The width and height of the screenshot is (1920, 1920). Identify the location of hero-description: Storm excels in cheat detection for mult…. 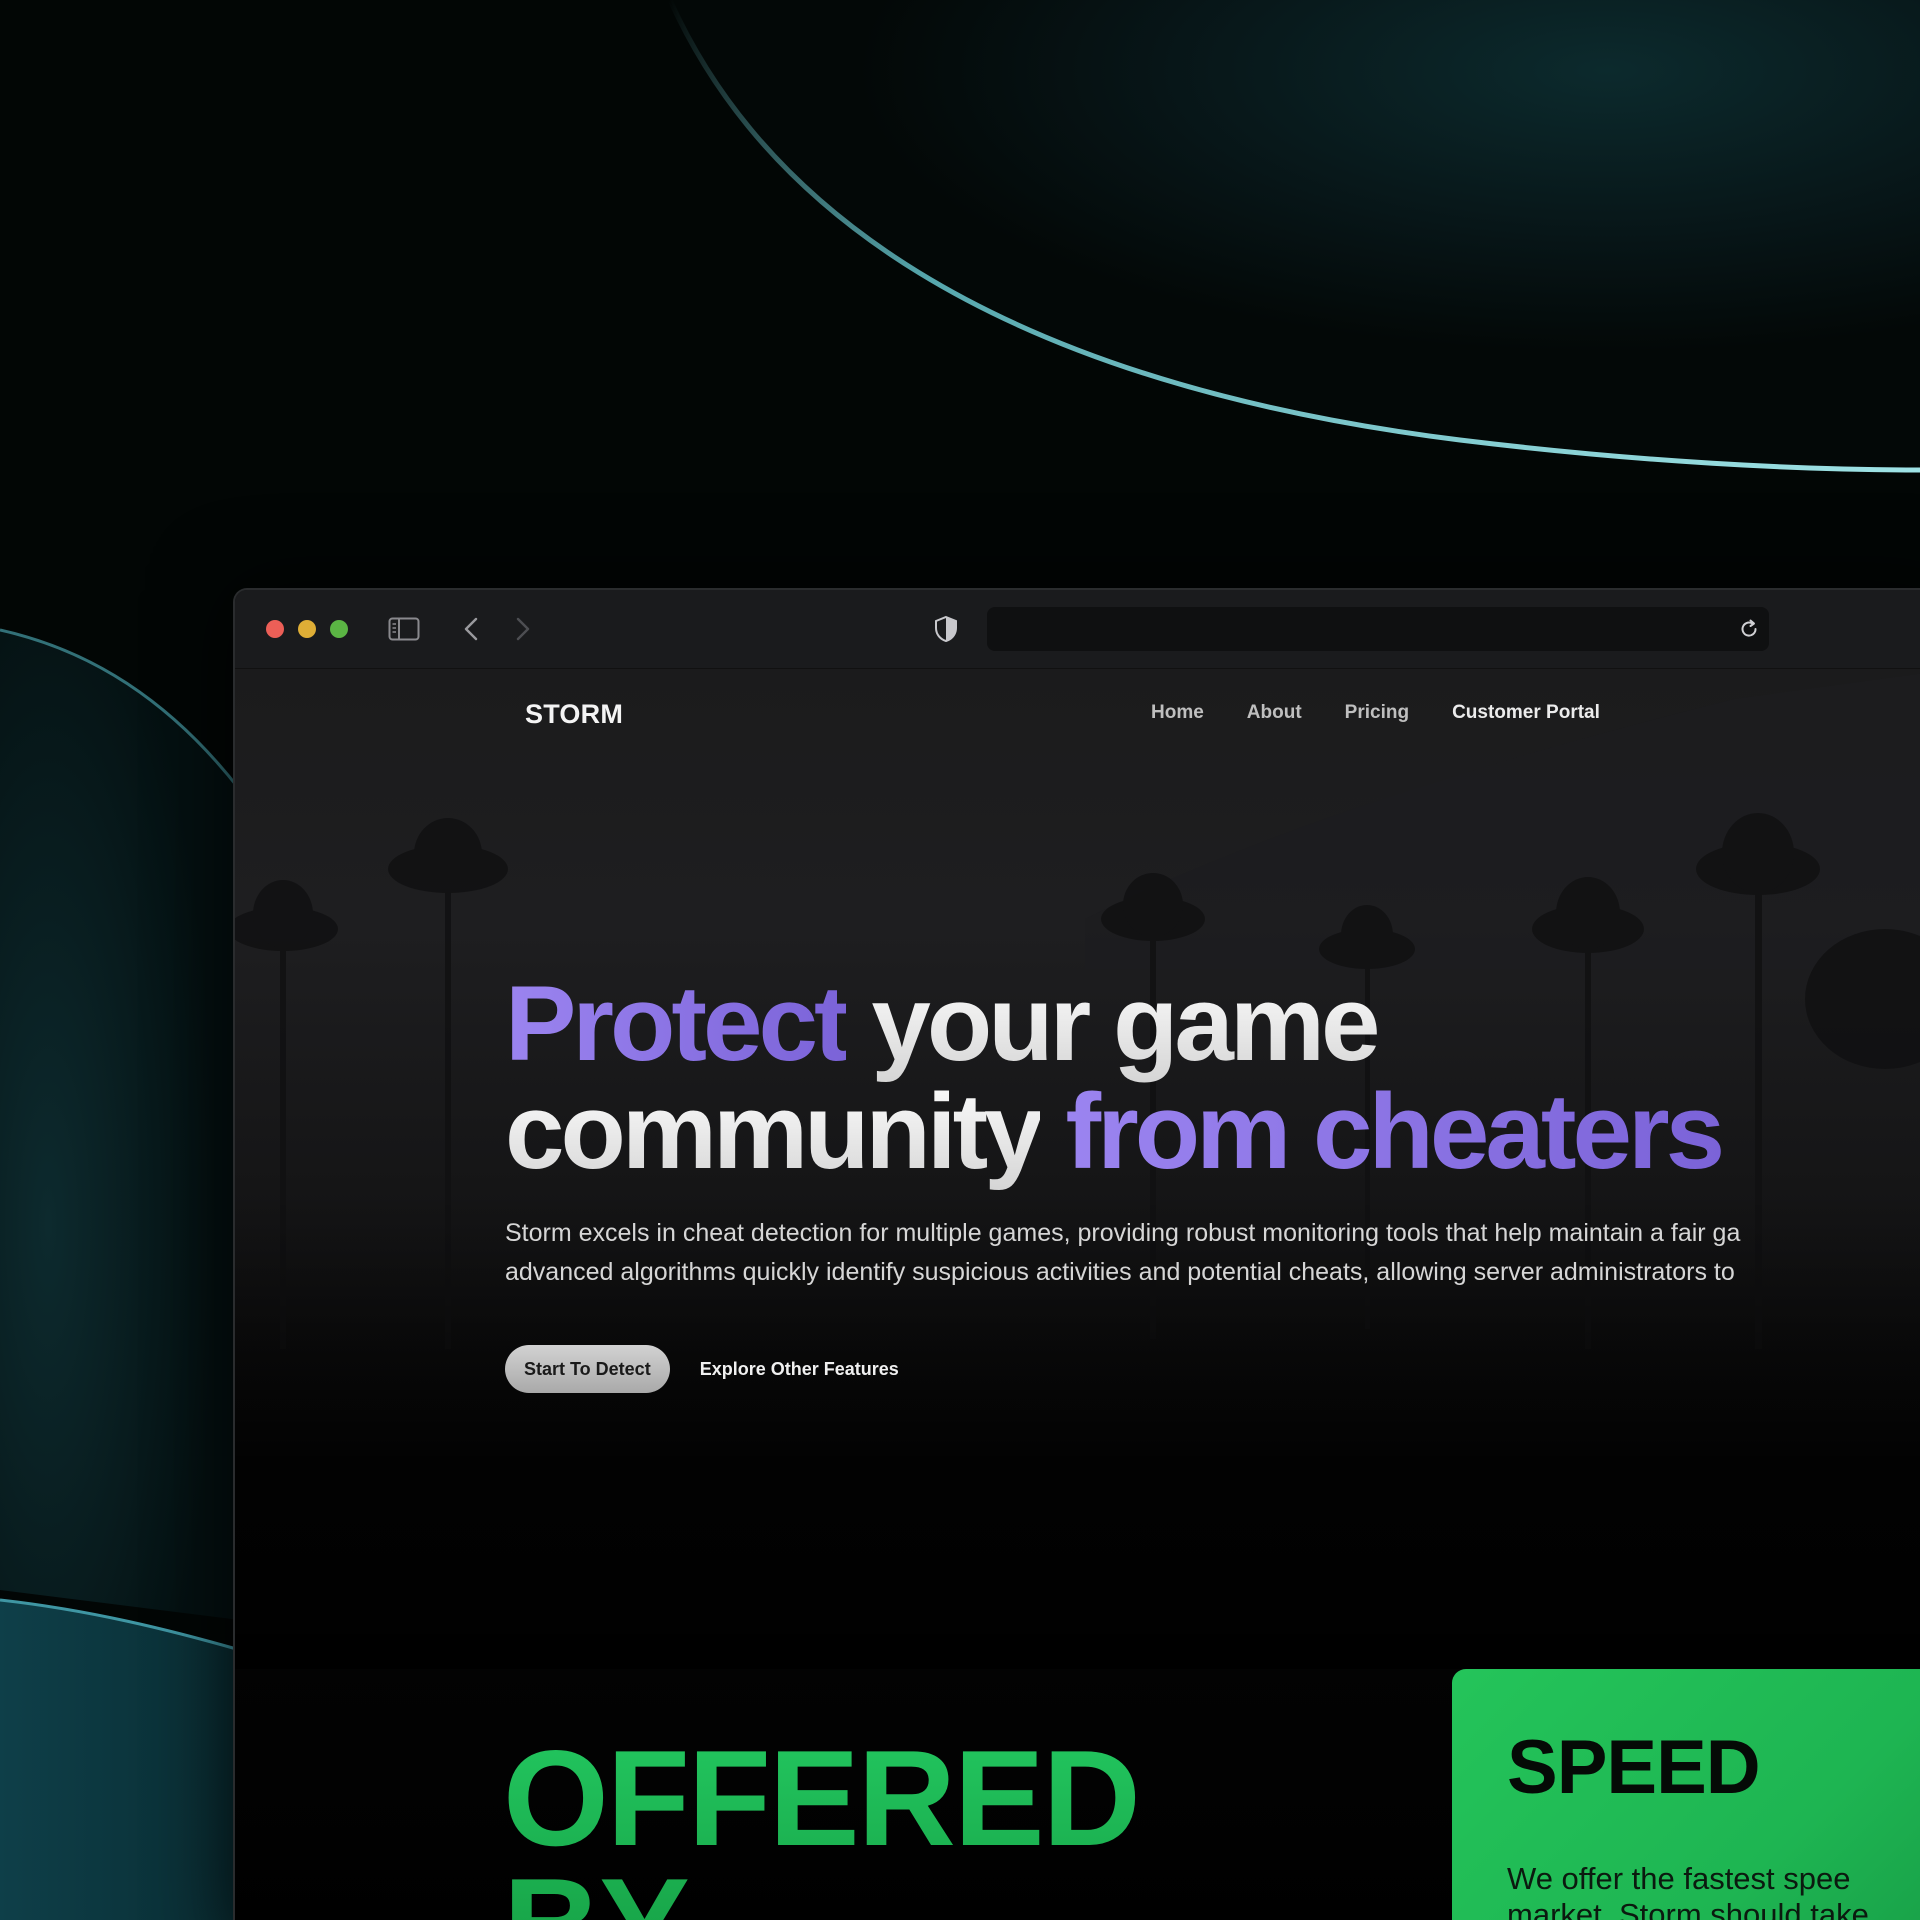
(1212, 1253).